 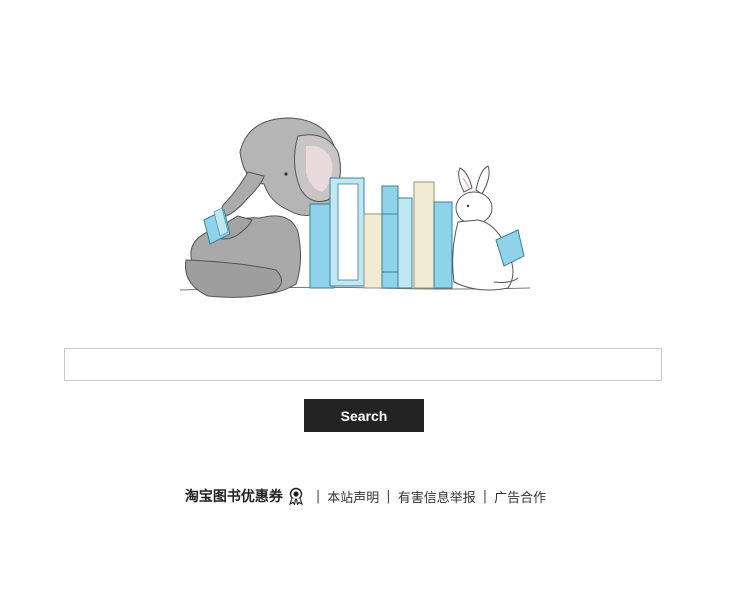 What do you see at coordinates (295, 496) in the screenshot?
I see `ribbon-award-icon` at bounding box center [295, 496].